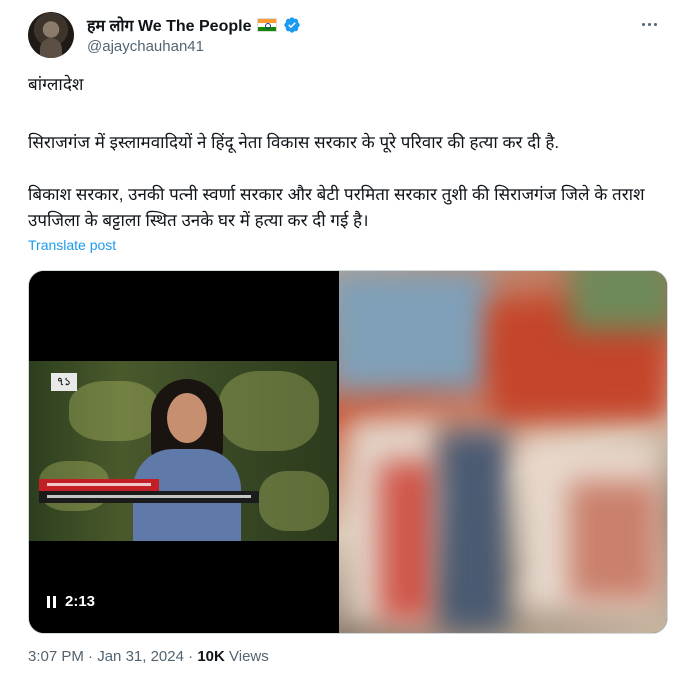  What do you see at coordinates (649, 24) in the screenshot?
I see `more-options-icon` at bounding box center [649, 24].